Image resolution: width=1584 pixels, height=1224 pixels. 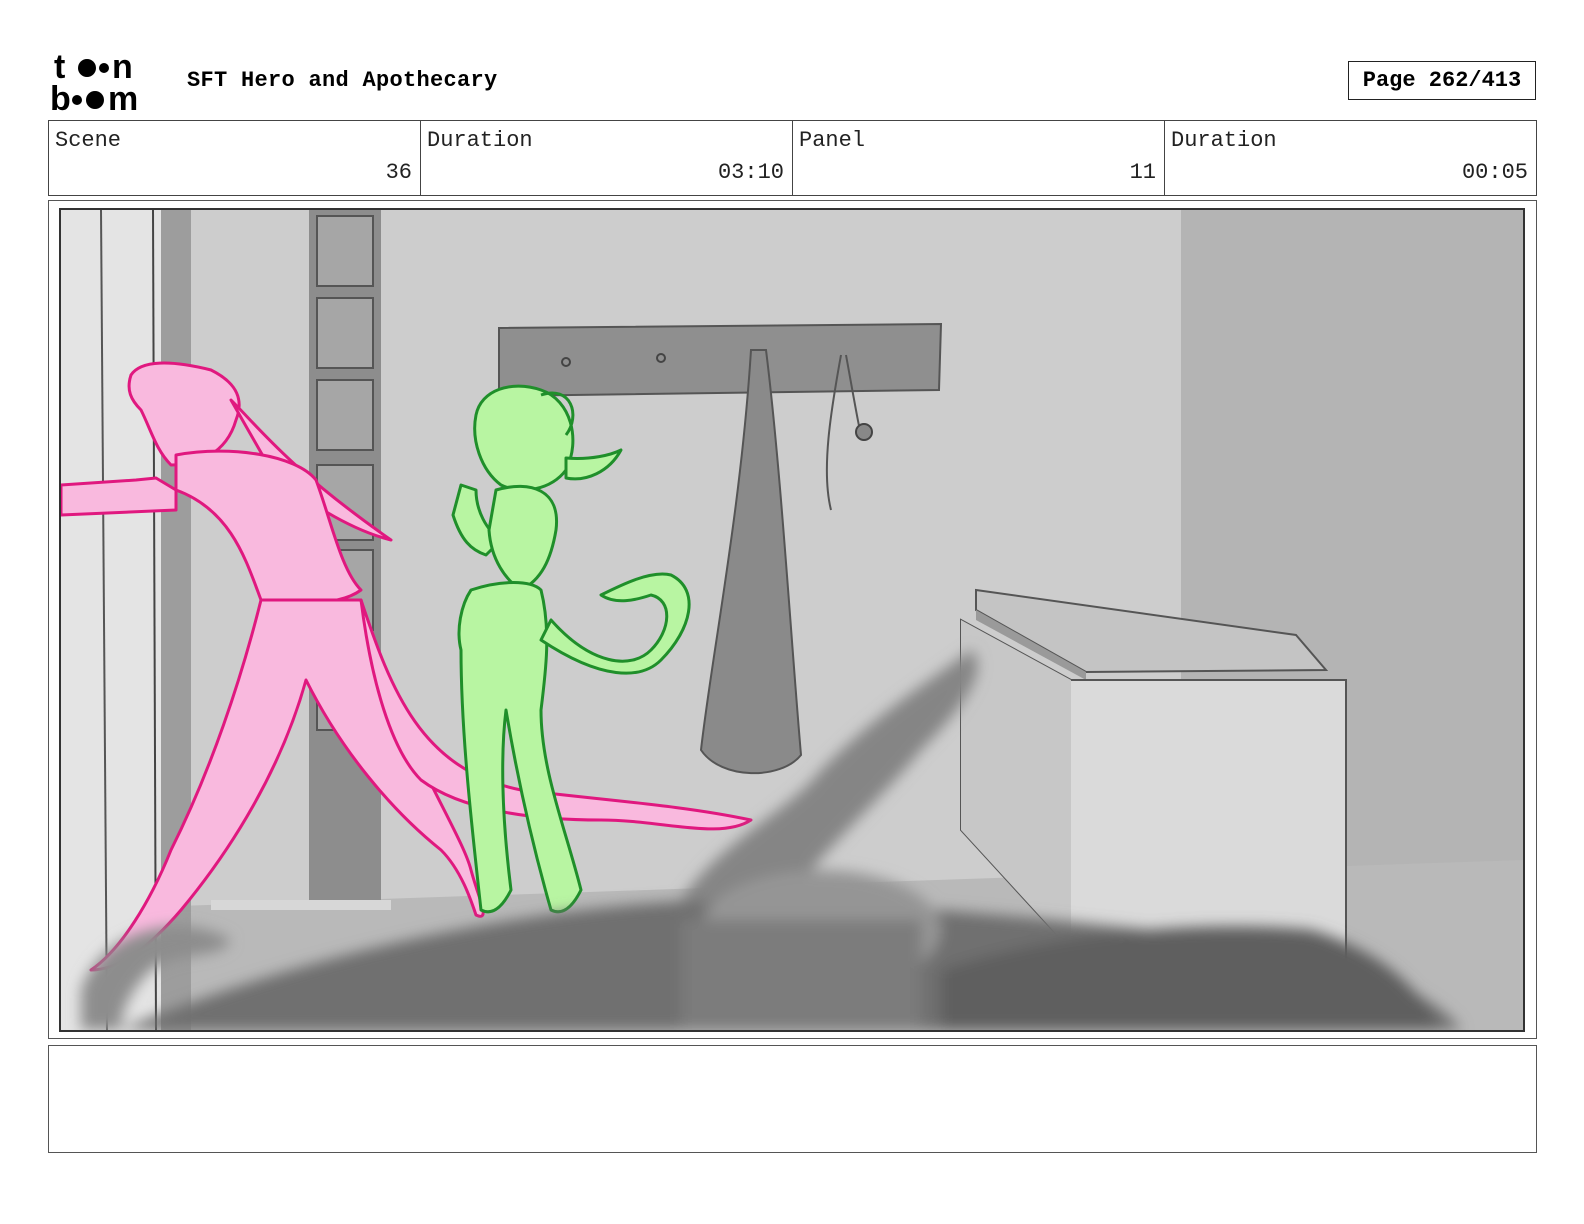 I want to click on scene-value: 36, so click(x=398, y=172).